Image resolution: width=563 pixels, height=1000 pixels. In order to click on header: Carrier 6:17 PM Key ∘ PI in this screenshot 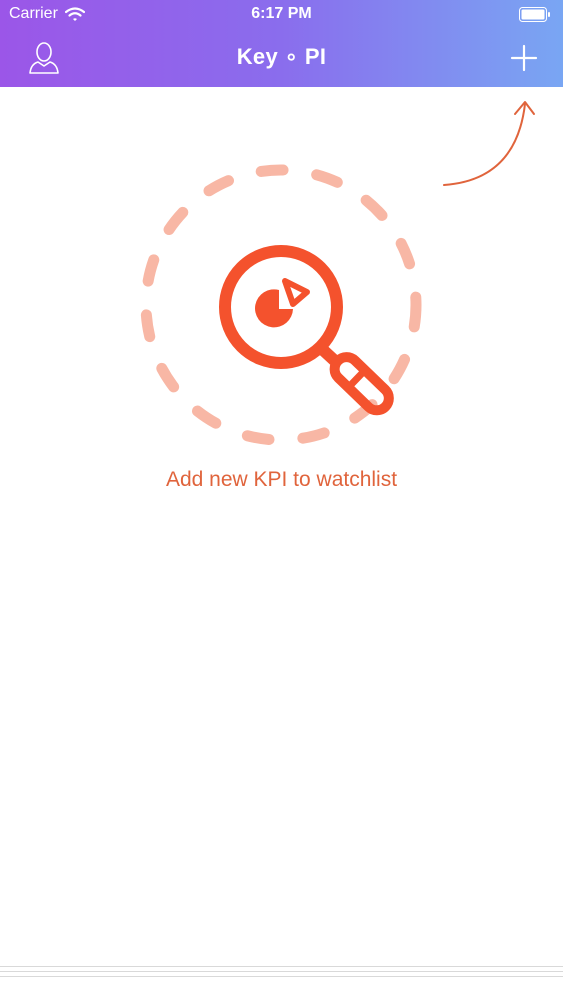, I will do `click(281, 43)`.